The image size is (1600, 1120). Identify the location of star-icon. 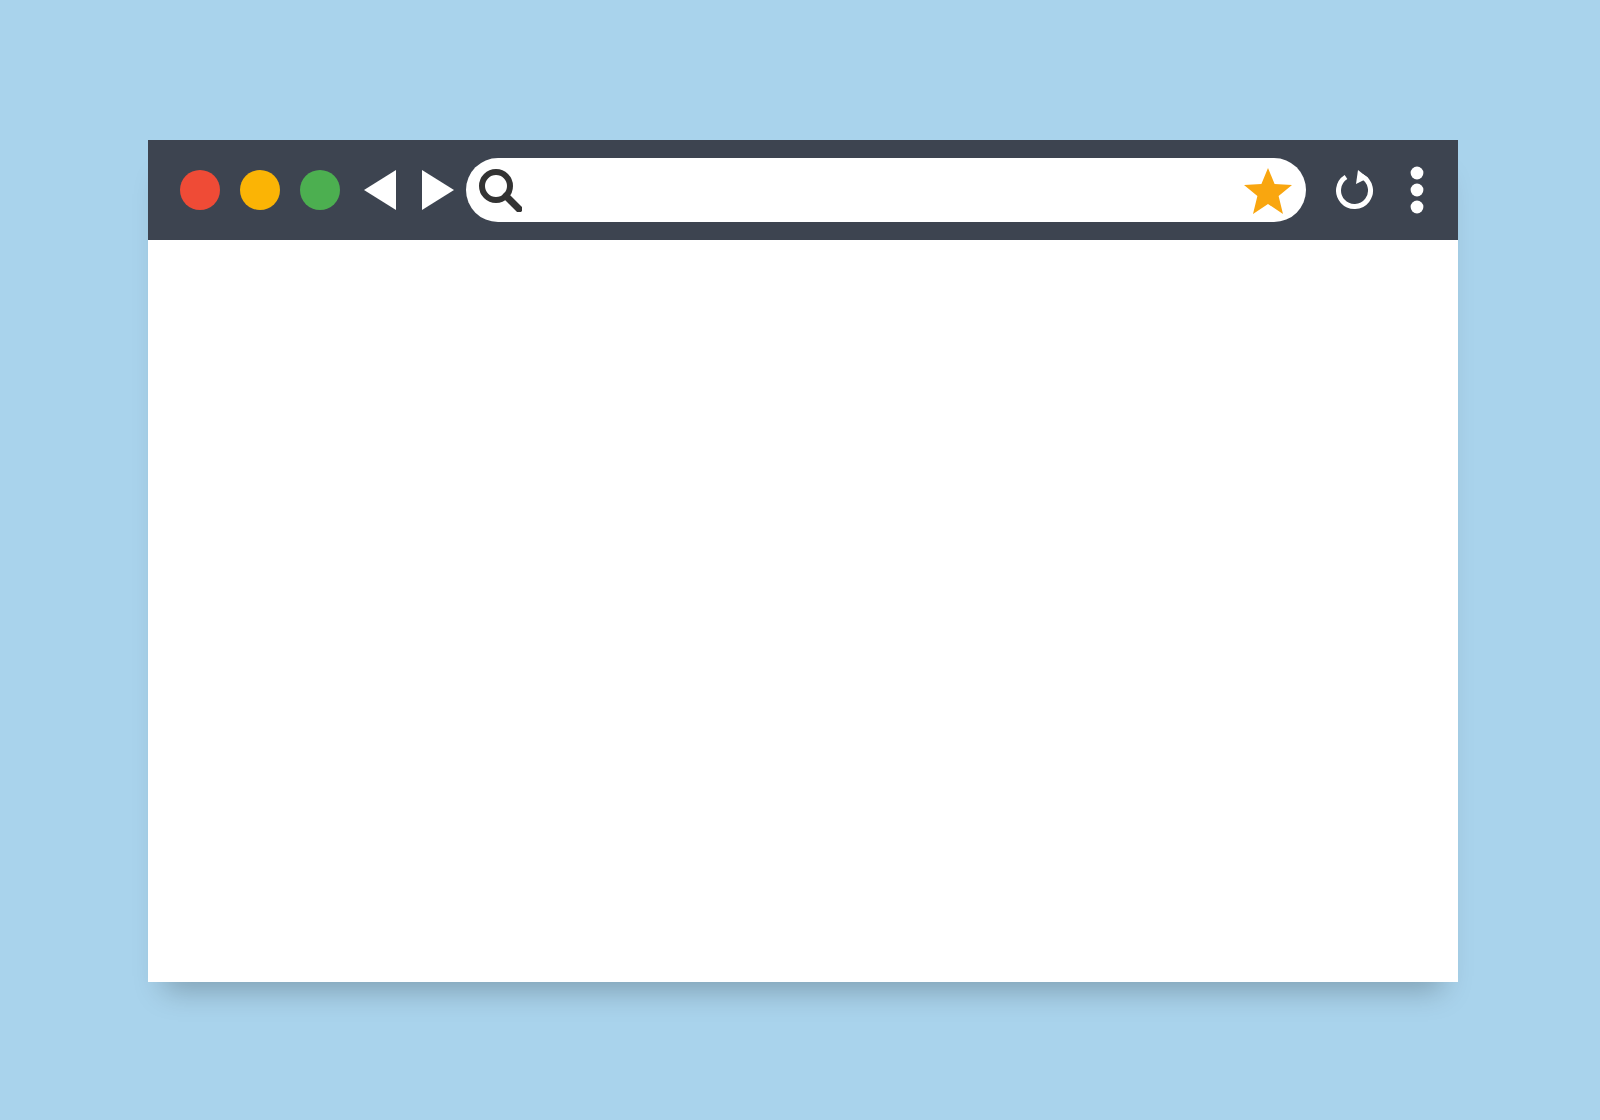
(1268, 190).